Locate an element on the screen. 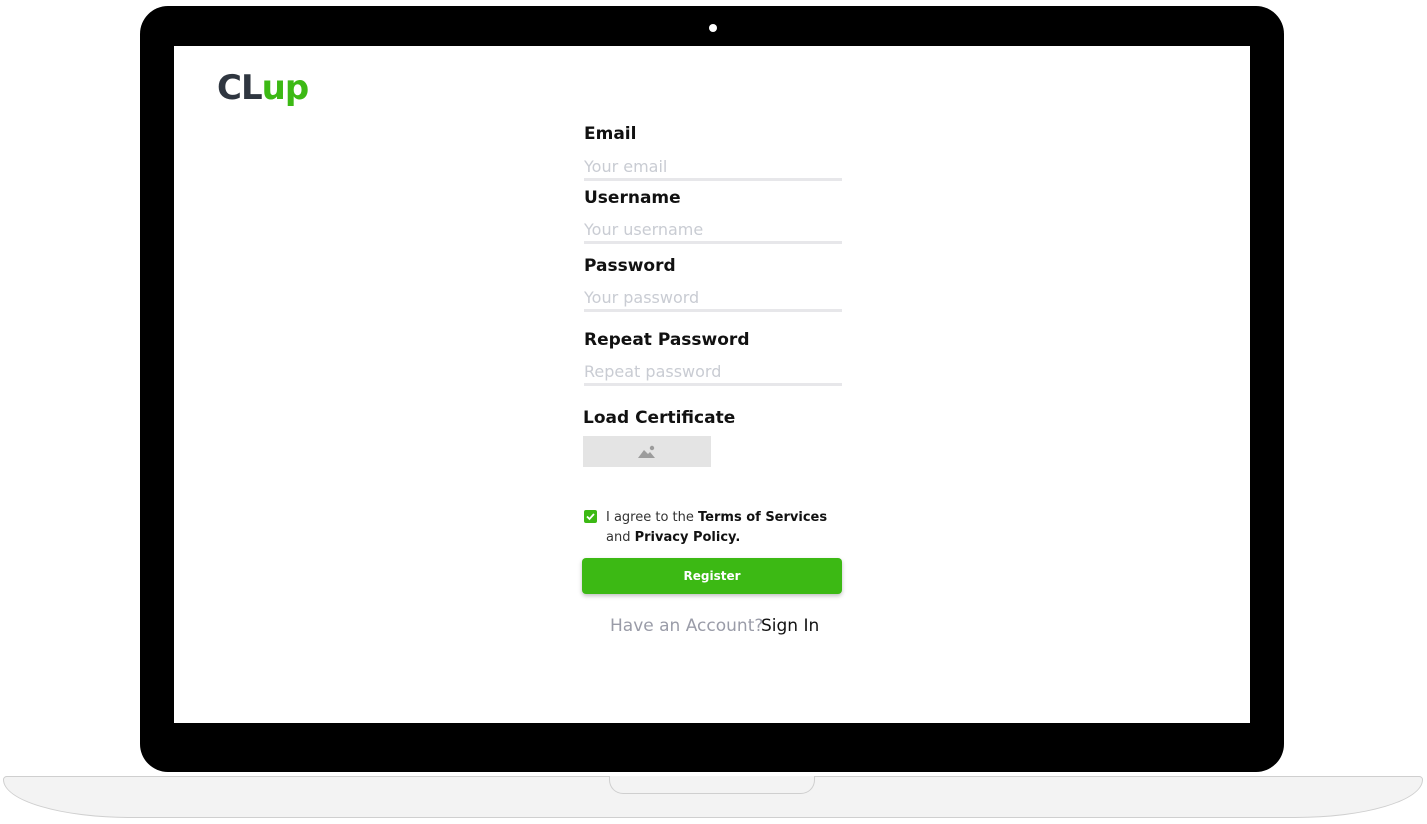 The image size is (1427, 824). register-button: Register is located at coordinates (712, 576).